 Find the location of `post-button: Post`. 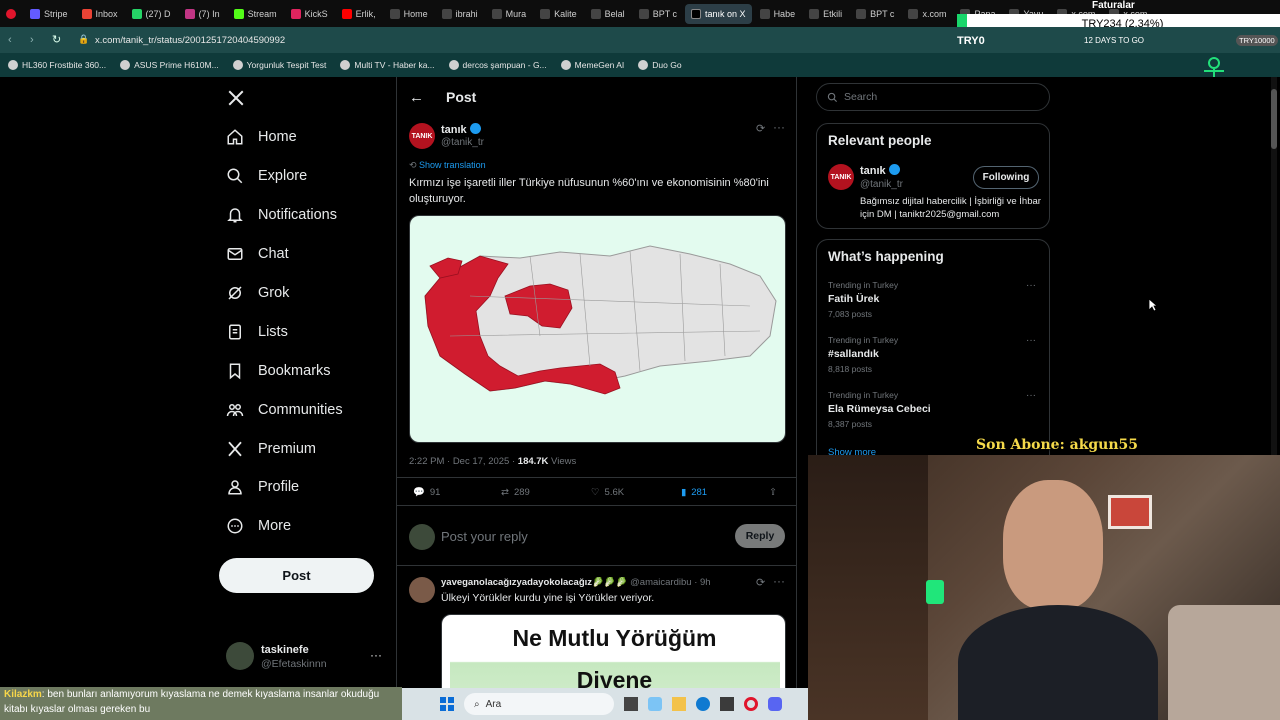

post-button: Post is located at coordinates (296, 575).